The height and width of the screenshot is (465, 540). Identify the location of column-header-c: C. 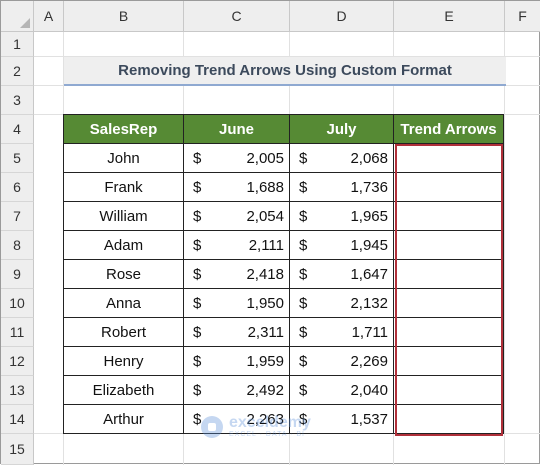
(237, 16).